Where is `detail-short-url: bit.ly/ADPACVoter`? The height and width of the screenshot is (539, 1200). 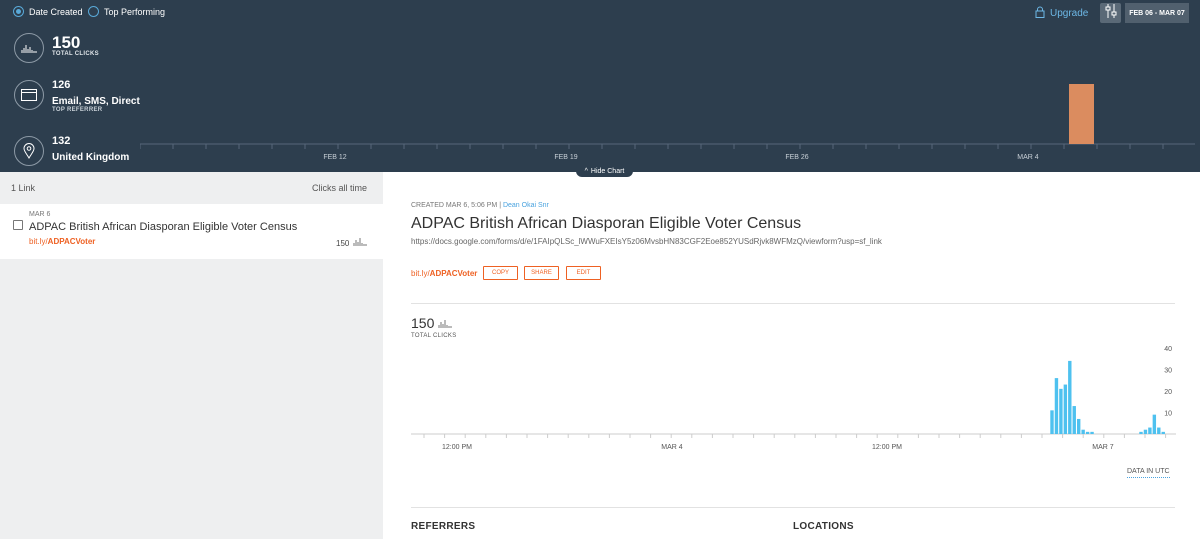
detail-short-url: bit.ly/ADPACVoter is located at coordinates (444, 273).